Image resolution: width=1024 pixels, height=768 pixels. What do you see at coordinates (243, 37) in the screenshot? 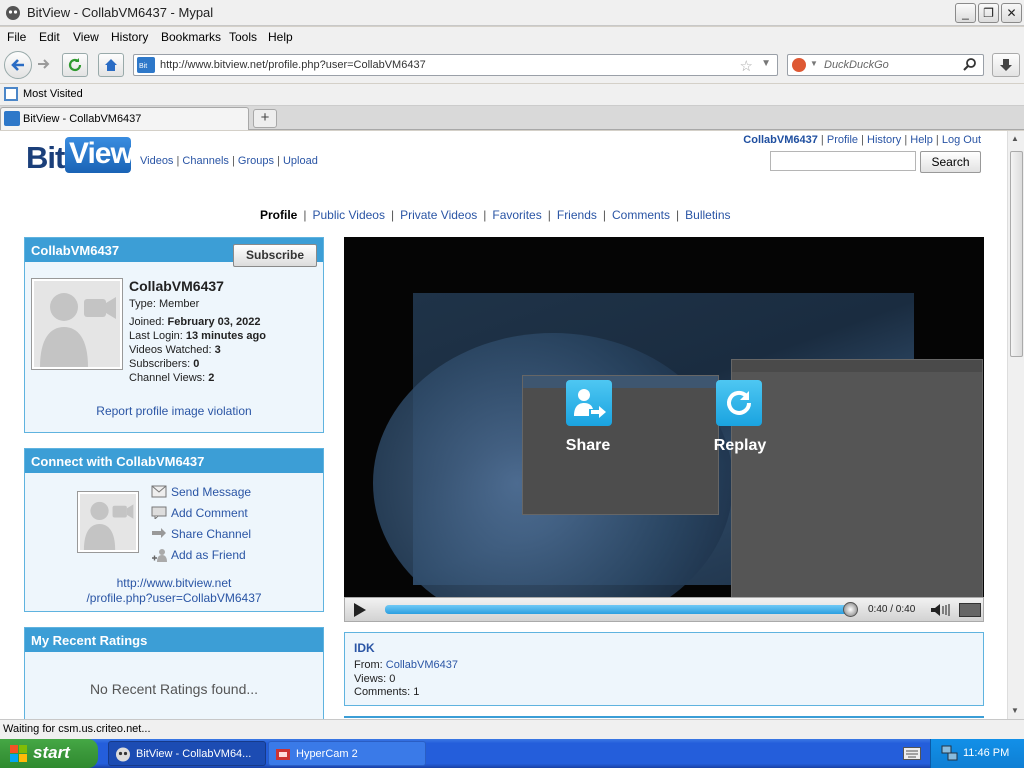
I see `menu-tools: Tools` at bounding box center [243, 37].